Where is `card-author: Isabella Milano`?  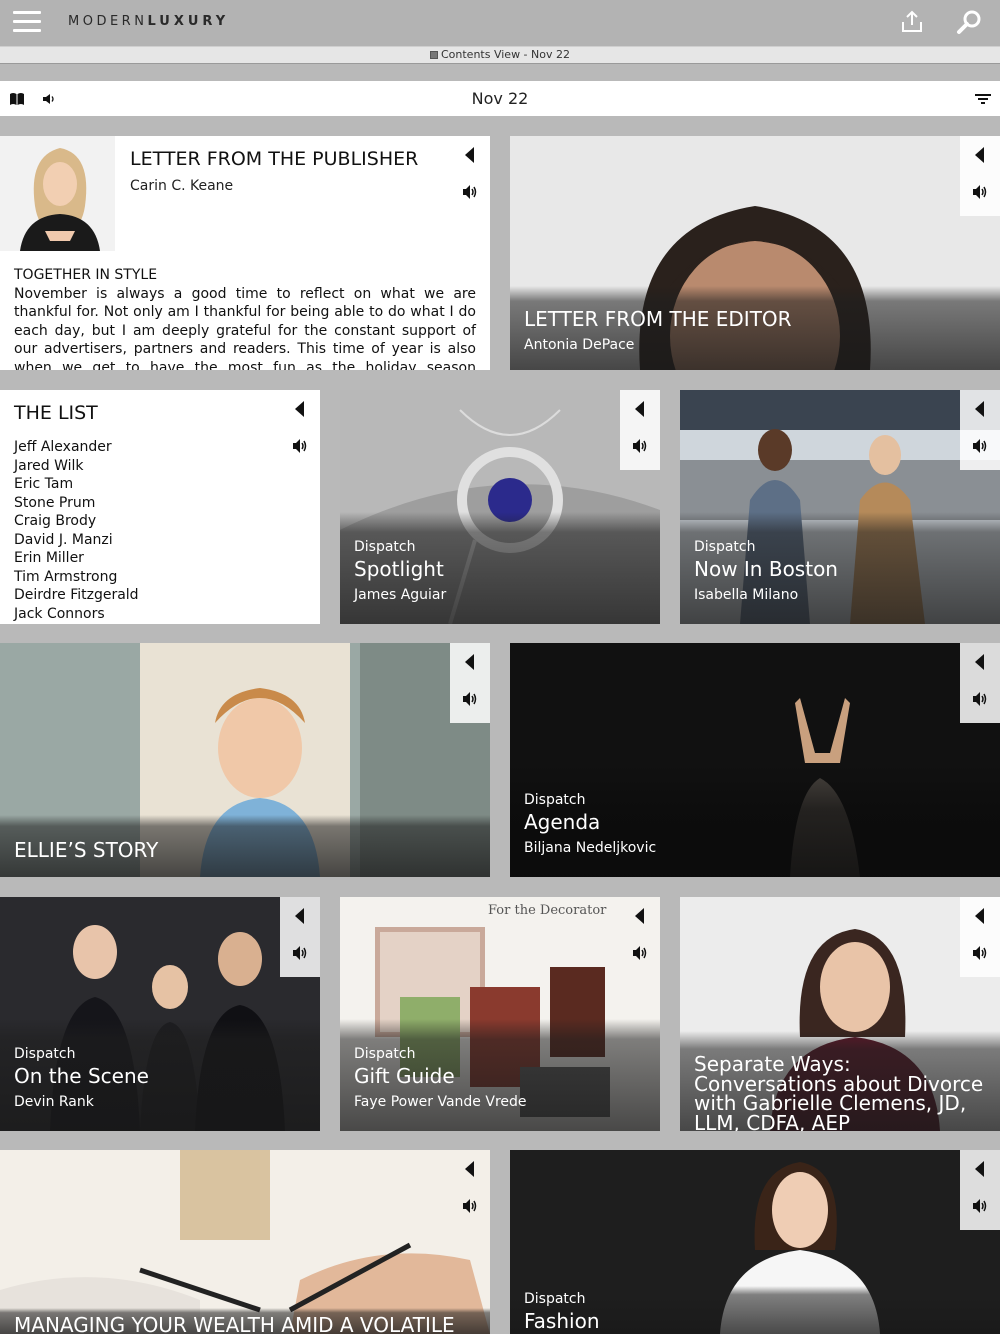 card-author: Isabella Milano is located at coordinates (746, 595).